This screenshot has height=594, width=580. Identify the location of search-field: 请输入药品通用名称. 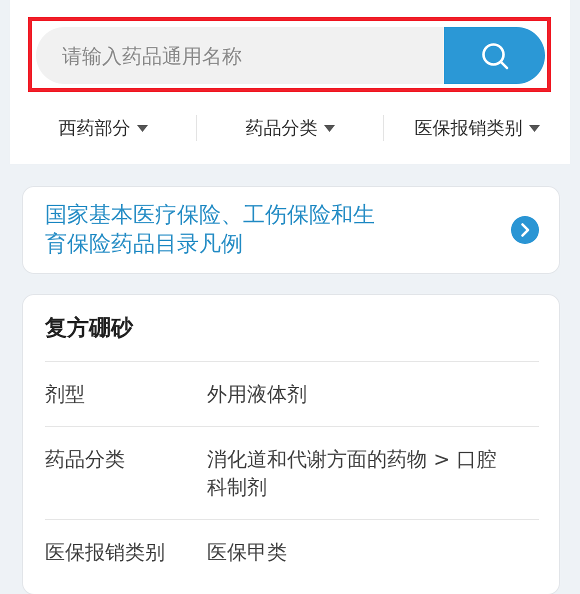
(240, 55).